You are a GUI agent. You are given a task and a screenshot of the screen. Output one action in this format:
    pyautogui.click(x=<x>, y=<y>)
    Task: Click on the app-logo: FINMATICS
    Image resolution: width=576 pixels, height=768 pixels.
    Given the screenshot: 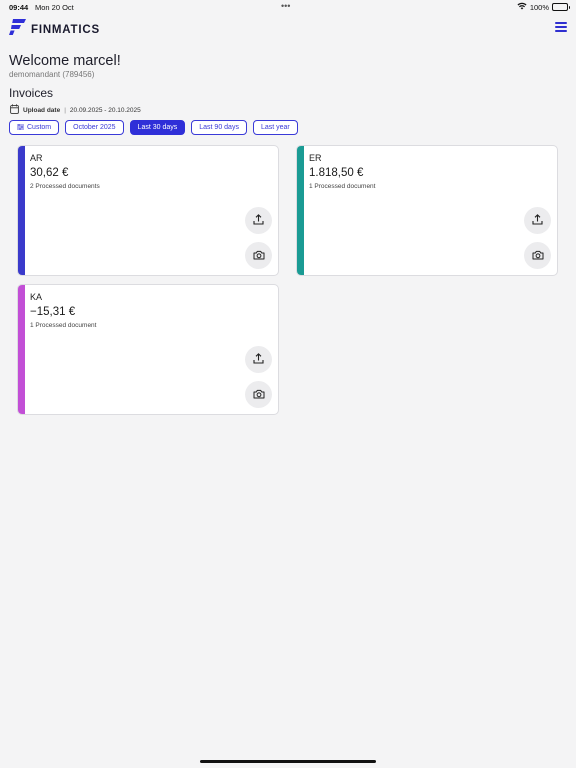 What is the action you would take?
    pyautogui.click(x=54, y=29)
    